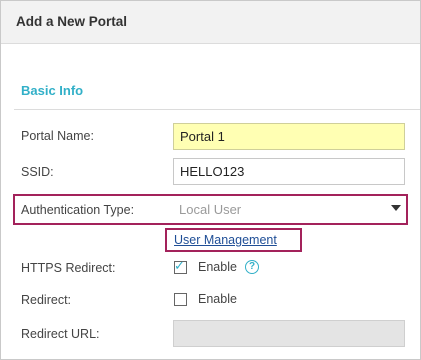  Describe the element at coordinates (289, 209) in the screenshot. I see `authentication-type-select: Local User` at that location.